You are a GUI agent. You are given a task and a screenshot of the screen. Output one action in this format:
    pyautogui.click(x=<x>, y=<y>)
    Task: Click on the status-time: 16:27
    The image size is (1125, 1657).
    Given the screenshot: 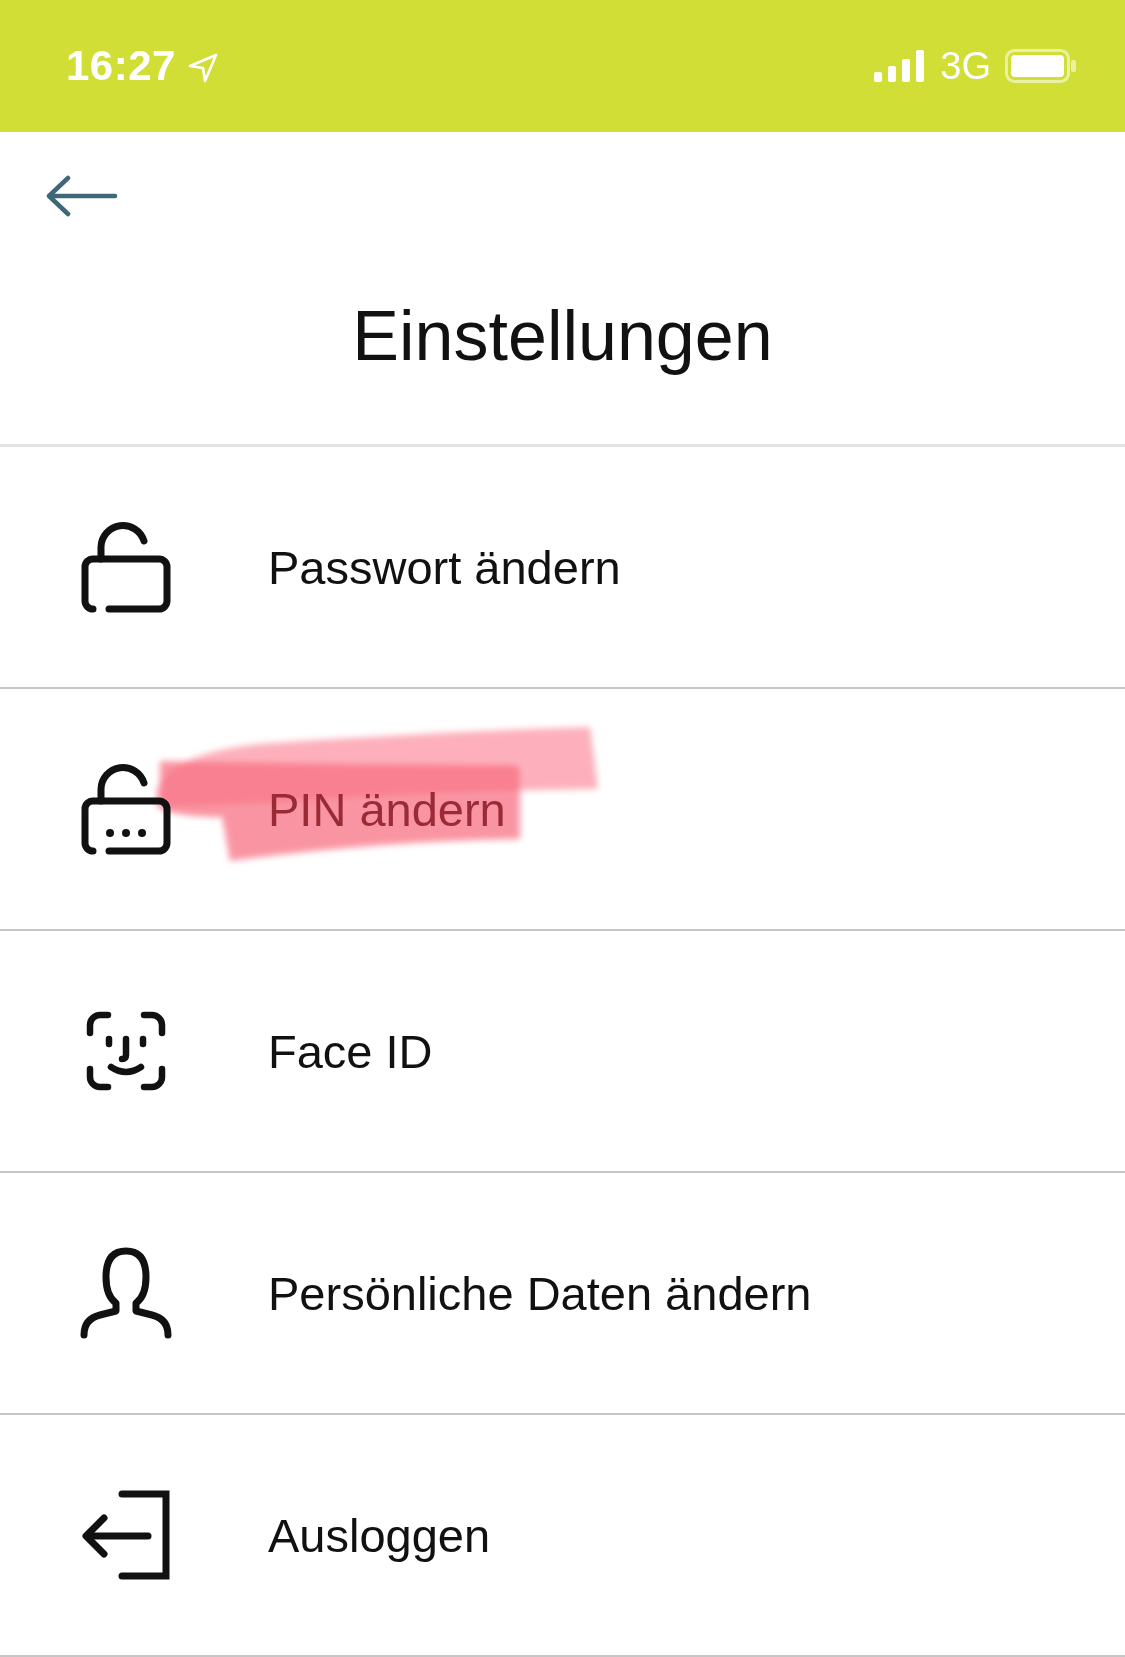 What is the action you would take?
    pyautogui.click(x=121, y=66)
    